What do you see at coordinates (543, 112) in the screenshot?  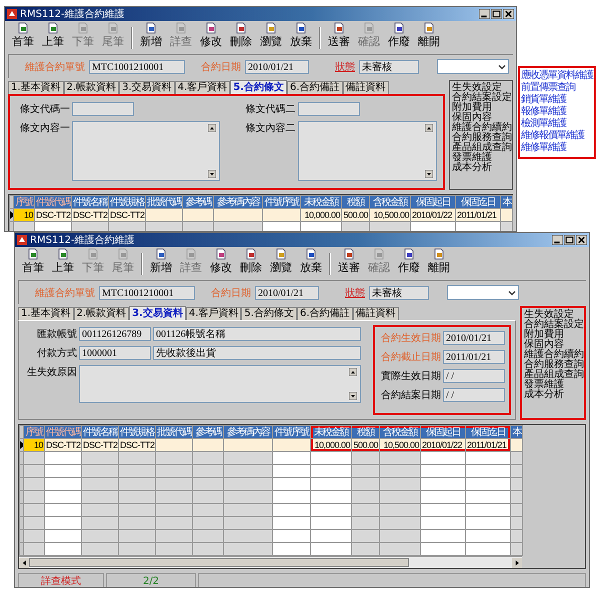 I see `menu-item: 報修單維護` at bounding box center [543, 112].